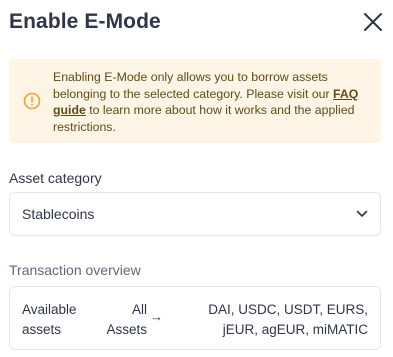 The height and width of the screenshot is (357, 393). Describe the element at coordinates (196, 22) in the screenshot. I see `modal-header: Enable E-Mode` at that location.